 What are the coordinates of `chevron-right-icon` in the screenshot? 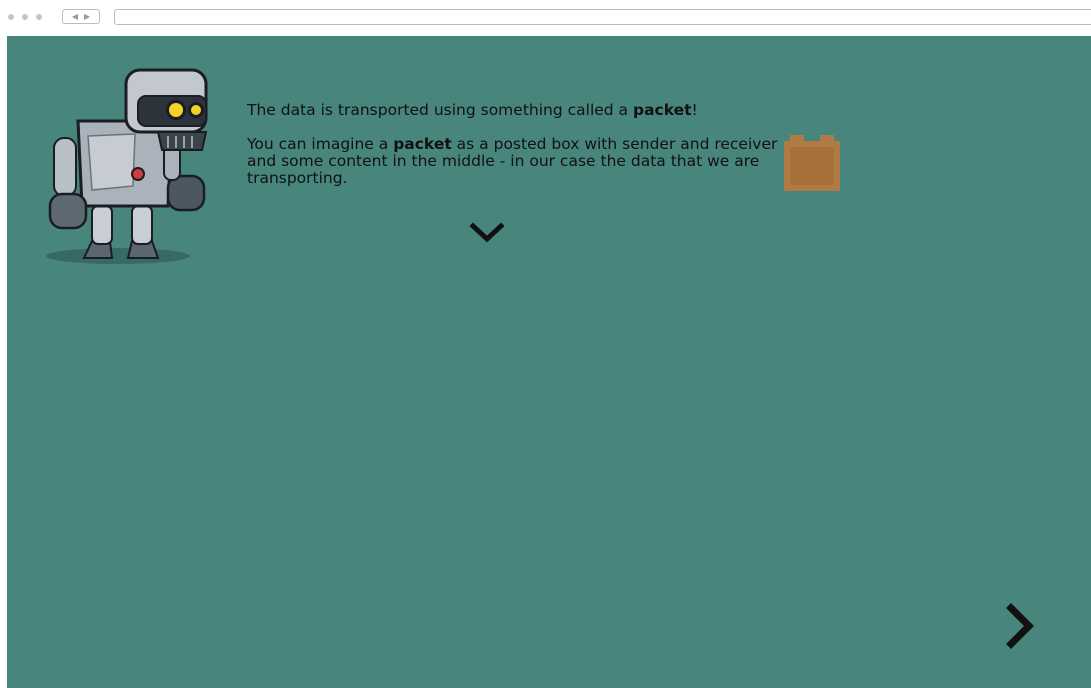 It's located at (1021, 626).